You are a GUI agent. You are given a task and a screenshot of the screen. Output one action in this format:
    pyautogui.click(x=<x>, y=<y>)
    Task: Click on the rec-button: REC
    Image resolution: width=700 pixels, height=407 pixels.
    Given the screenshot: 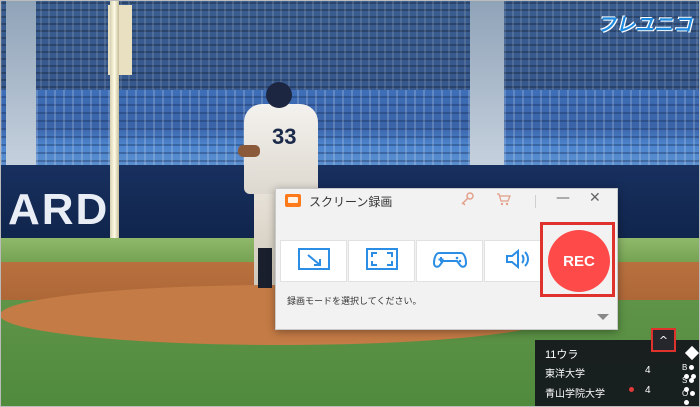 What is the action you would take?
    pyautogui.click(x=579, y=261)
    